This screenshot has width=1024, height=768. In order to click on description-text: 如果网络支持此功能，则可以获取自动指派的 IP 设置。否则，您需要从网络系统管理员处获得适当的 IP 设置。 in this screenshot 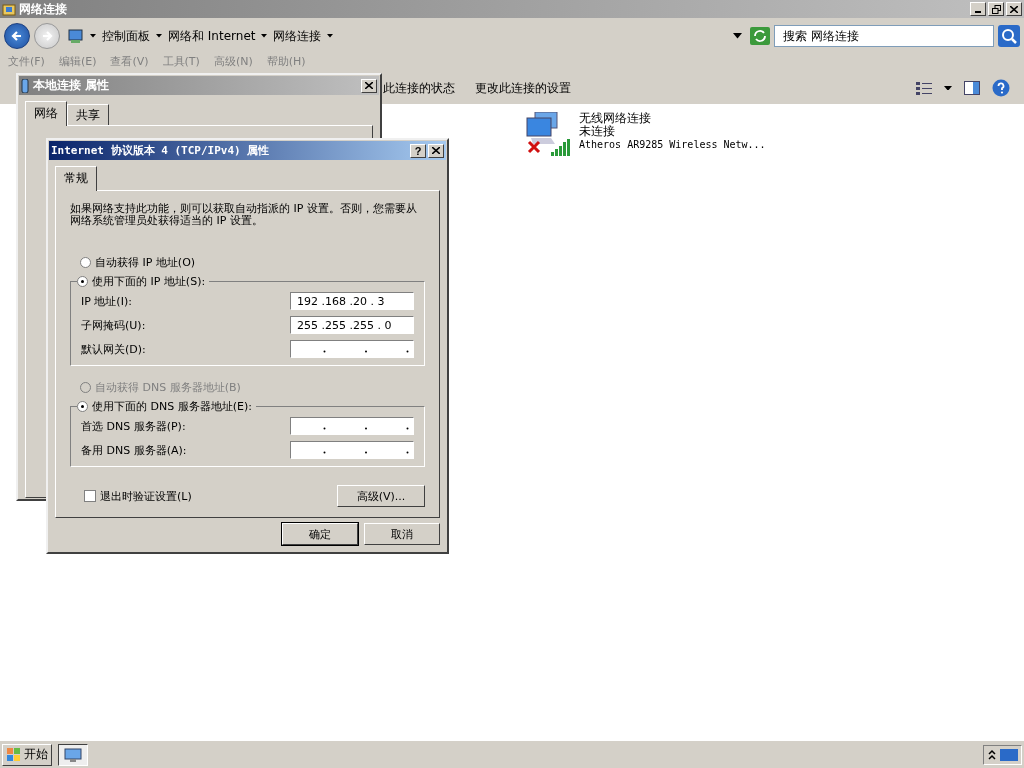, I will do `click(244, 215)`.